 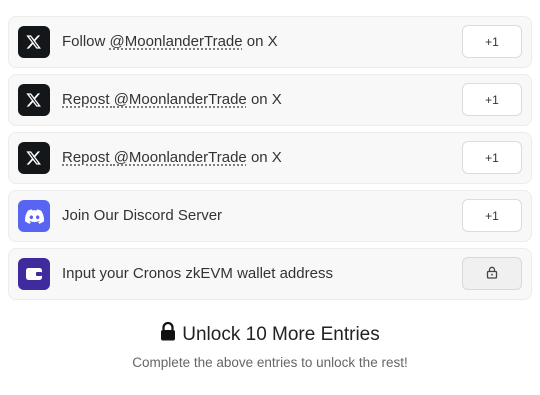 I want to click on entry-label: Follow @MoonlanderTrade on X, so click(x=170, y=41).